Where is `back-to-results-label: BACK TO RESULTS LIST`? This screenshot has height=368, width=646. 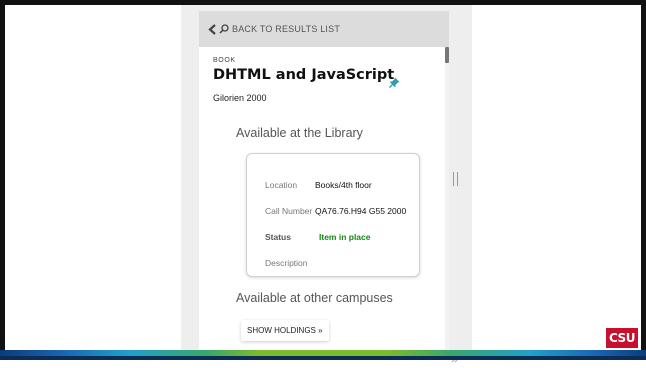
back-to-results-label: BACK TO RESULTS LIST is located at coordinates (286, 29).